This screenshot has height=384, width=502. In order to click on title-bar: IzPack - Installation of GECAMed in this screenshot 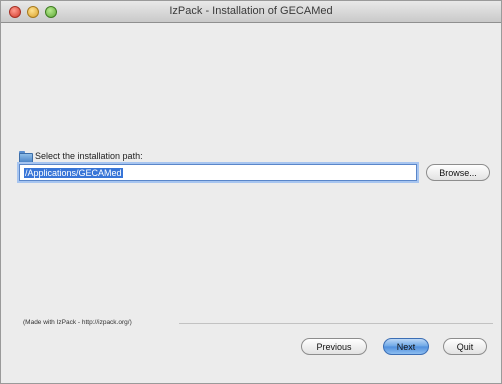, I will do `click(251, 12)`.